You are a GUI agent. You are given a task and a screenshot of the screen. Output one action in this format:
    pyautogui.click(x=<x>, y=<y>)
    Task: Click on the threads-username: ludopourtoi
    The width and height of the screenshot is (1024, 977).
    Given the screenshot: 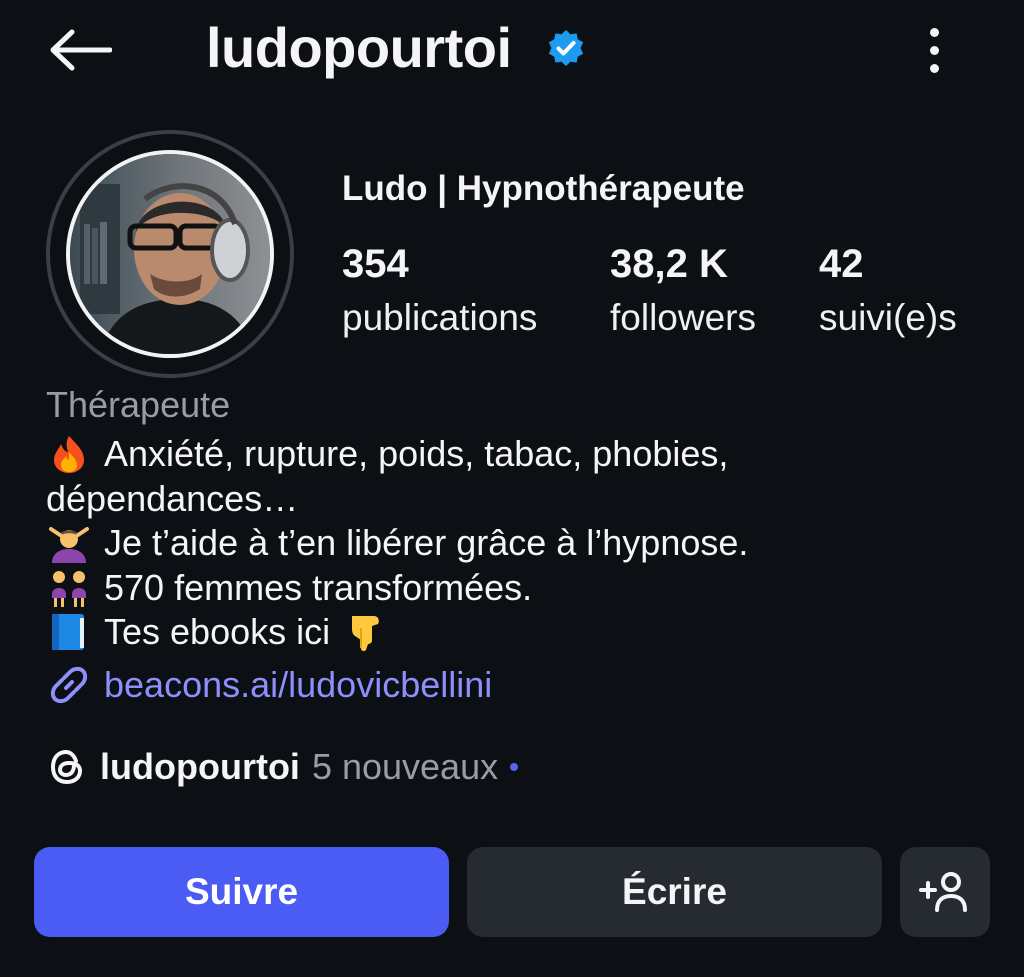 What is the action you would take?
    pyautogui.click(x=200, y=766)
    